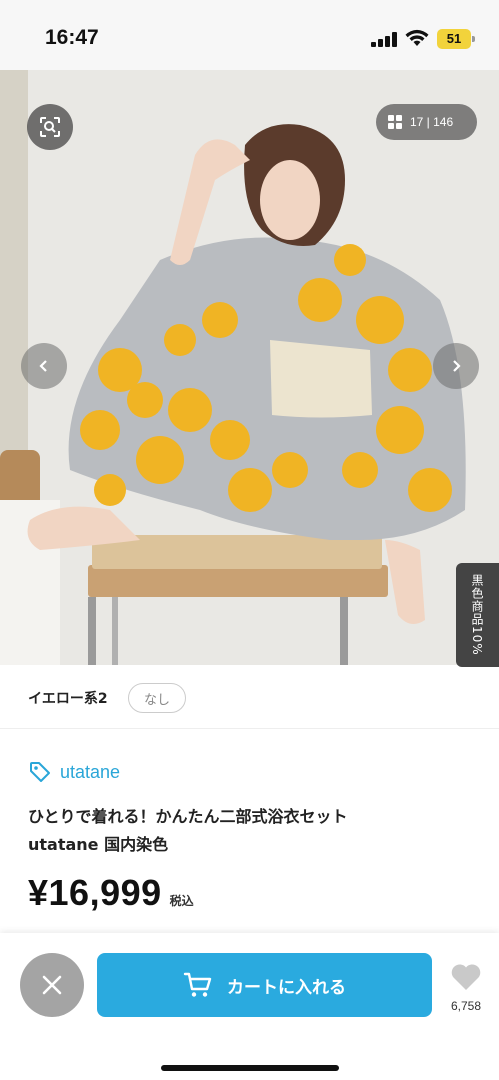  I want to click on tag-icon, so click(40, 772).